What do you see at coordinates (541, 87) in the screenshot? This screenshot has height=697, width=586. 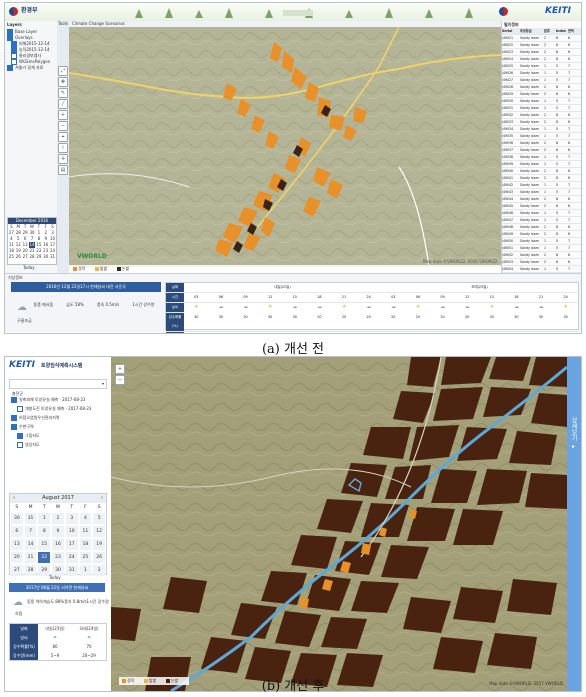 I see `table-row: J49028 Sandy loam 2 8 6` at bounding box center [541, 87].